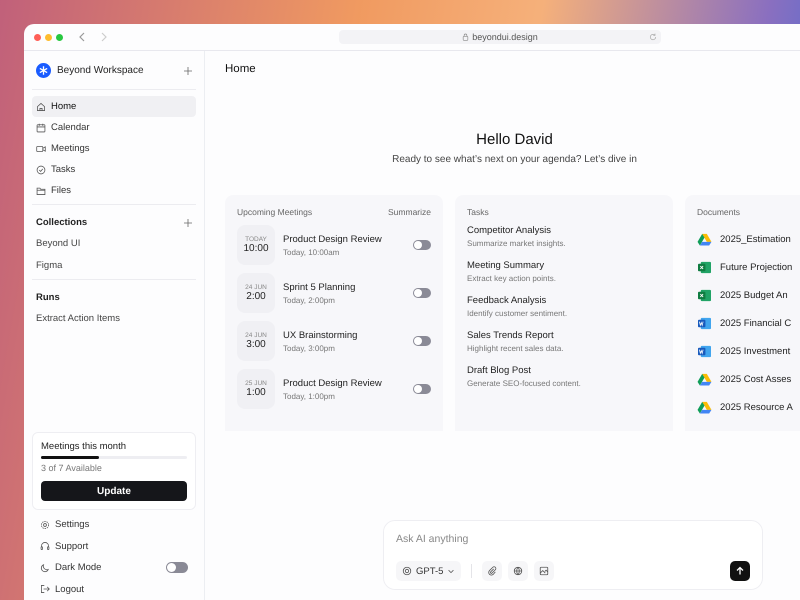  What do you see at coordinates (177, 568) in the screenshot?
I see `dark-mode-toggle` at bounding box center [177, 568].